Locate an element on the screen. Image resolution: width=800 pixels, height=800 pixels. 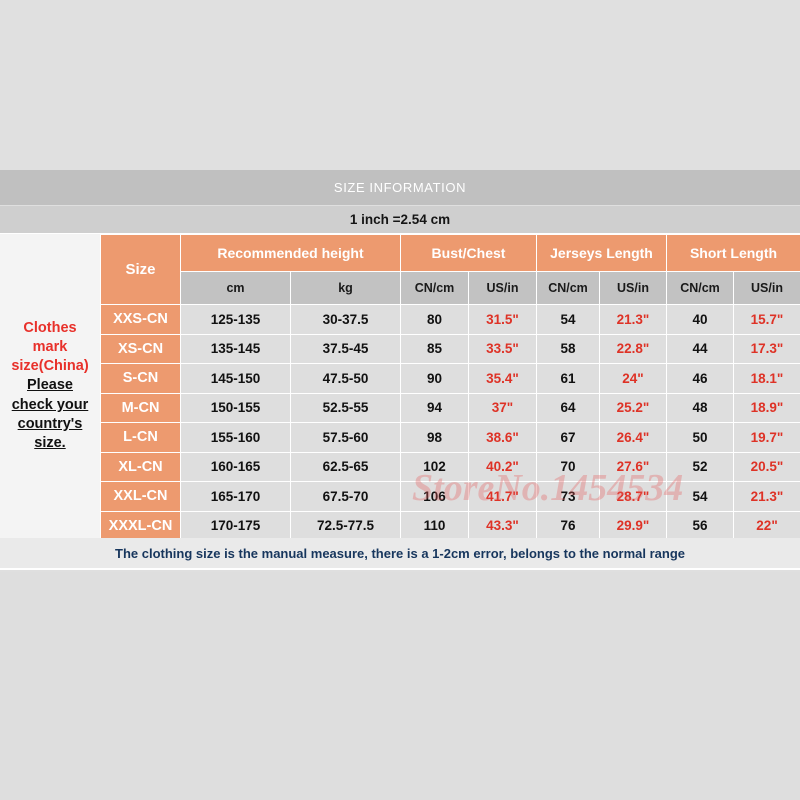
cell-bust-cn: 110 is located at coordinates (434, 525).